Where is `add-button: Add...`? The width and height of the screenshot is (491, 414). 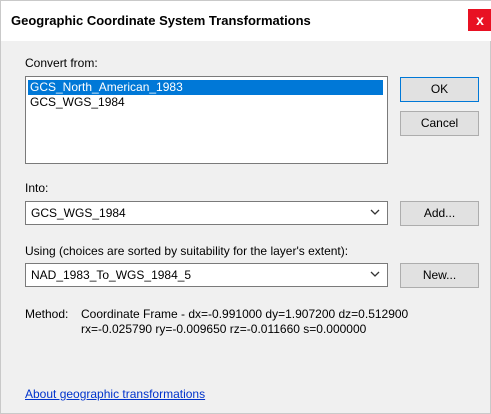 add-button: Add... is located at coordinates (439, 213).